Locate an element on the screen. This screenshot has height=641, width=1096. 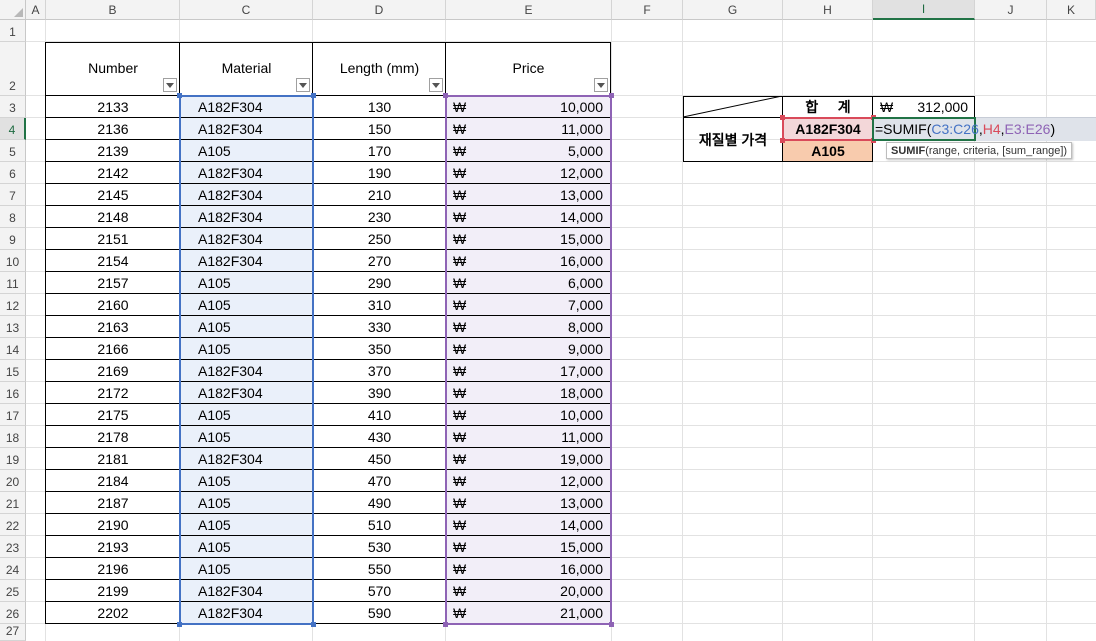
table-cell-length: 390 is located at coordinates (379, 393).